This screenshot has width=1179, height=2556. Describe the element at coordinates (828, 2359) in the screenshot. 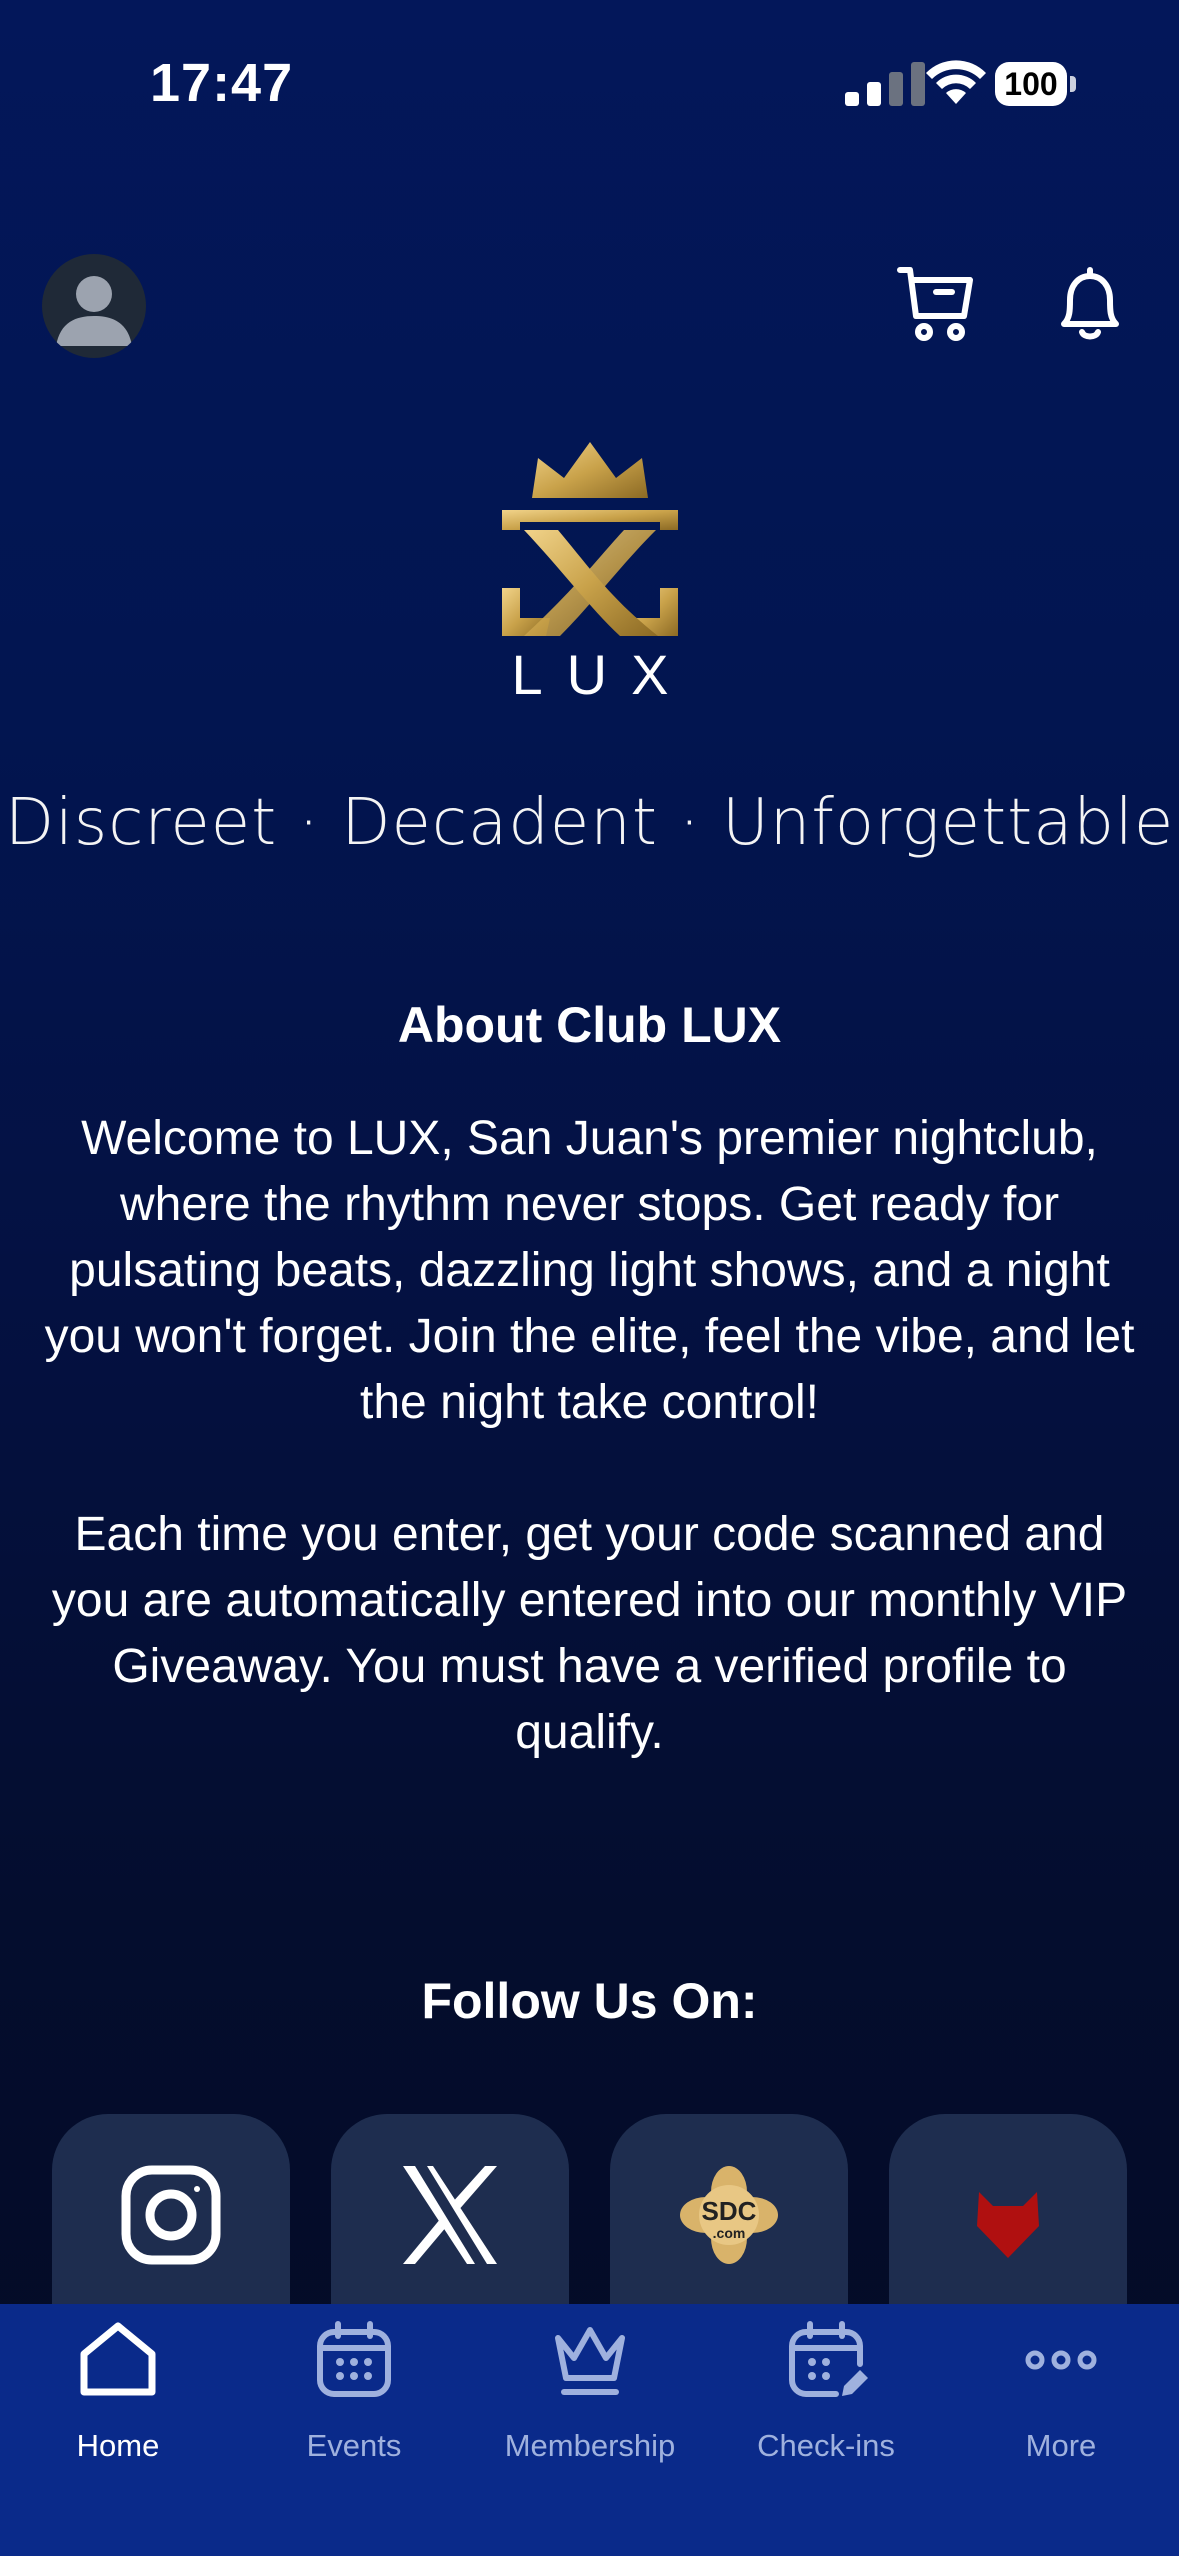

I see `calendar-edit-icon` at that location.